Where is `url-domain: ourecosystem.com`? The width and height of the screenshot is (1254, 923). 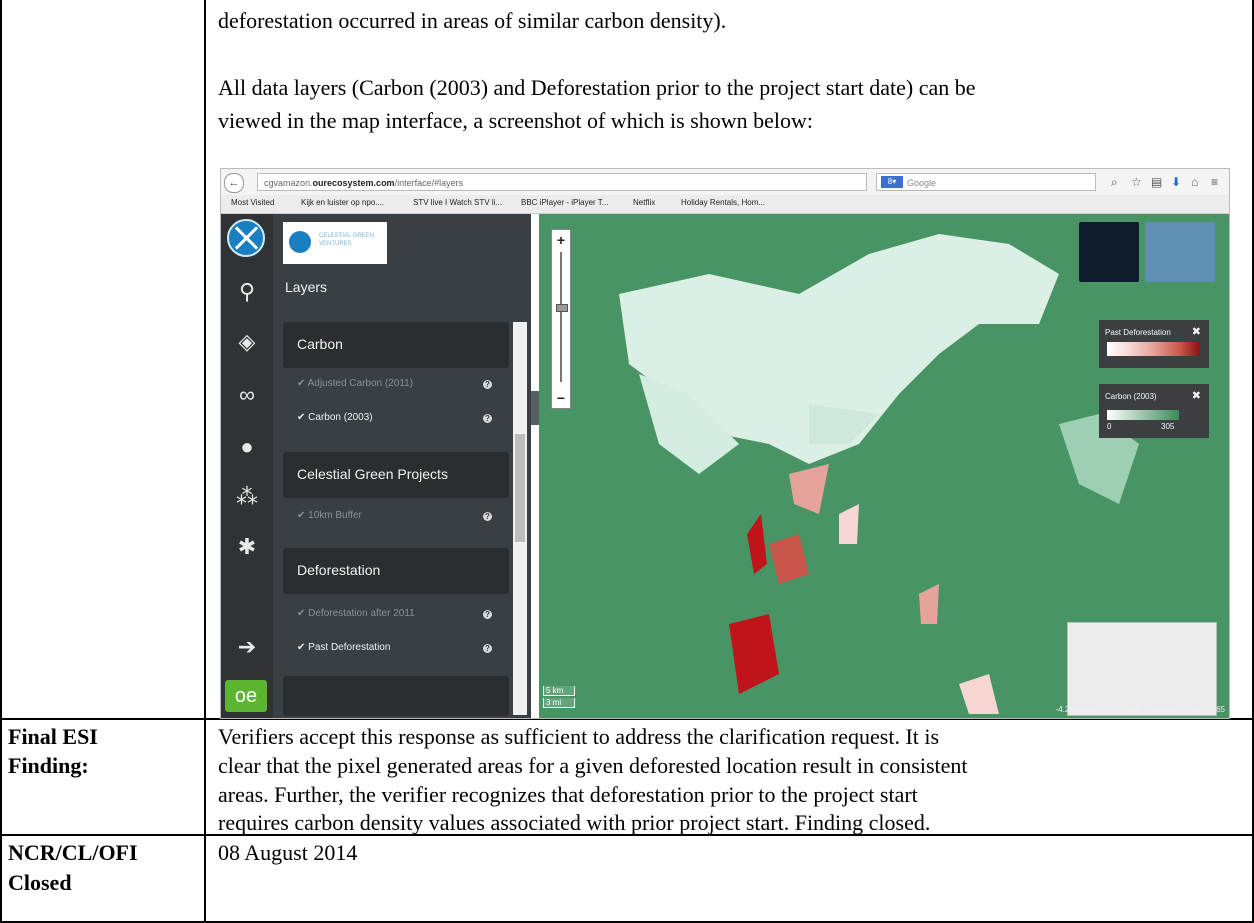 url-domain: ourecosystem.com is located at coordinates (353, 183).